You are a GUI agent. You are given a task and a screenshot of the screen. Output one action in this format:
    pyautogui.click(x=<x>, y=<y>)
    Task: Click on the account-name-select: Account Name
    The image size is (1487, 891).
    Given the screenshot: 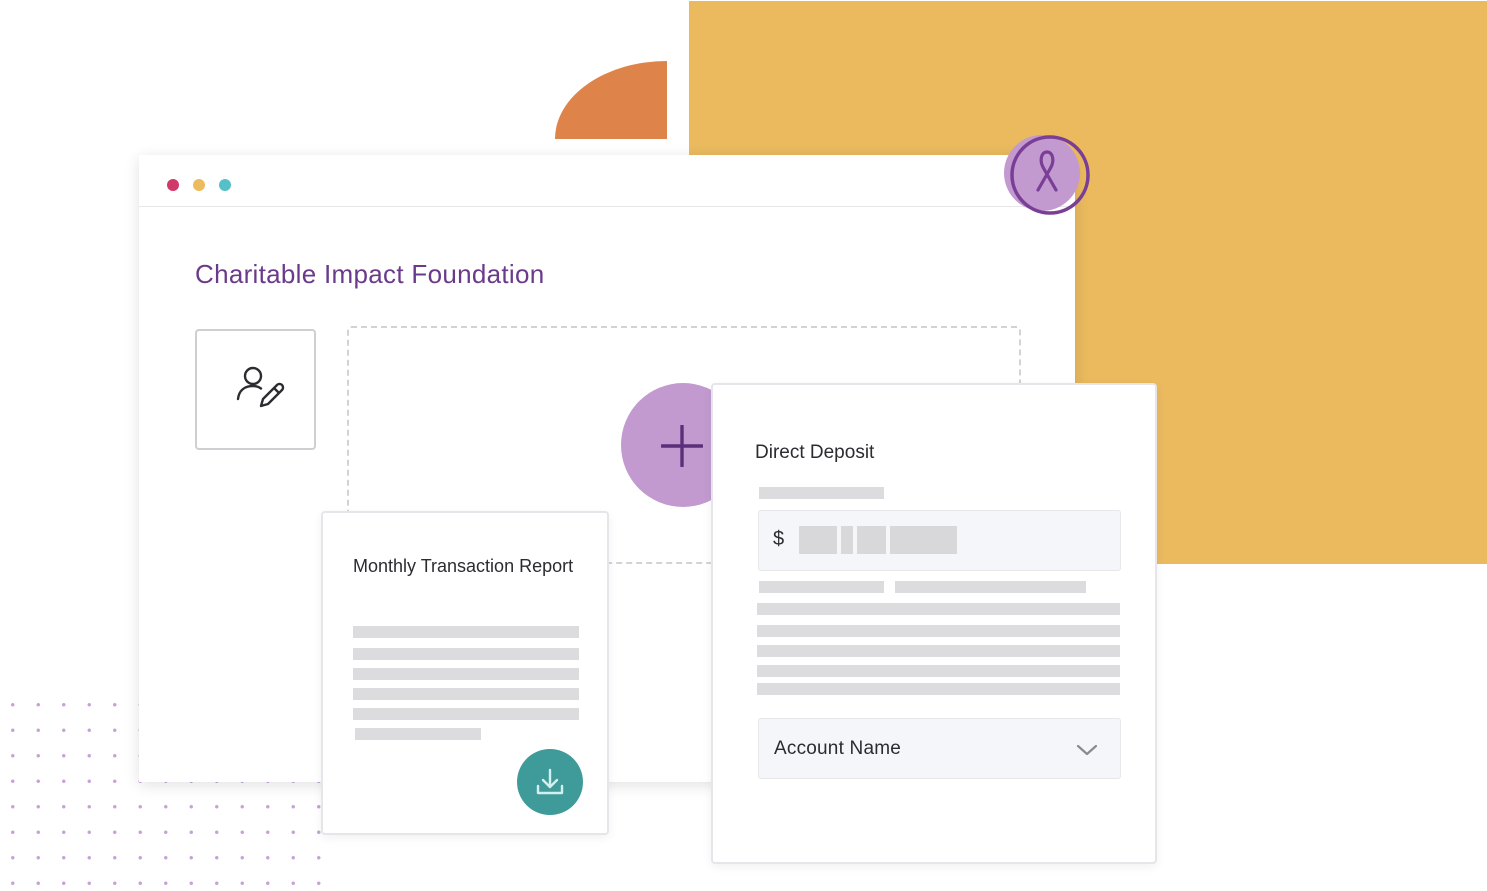 What is the action you would take?
    pyautogui.click(x=939, y=748)
    